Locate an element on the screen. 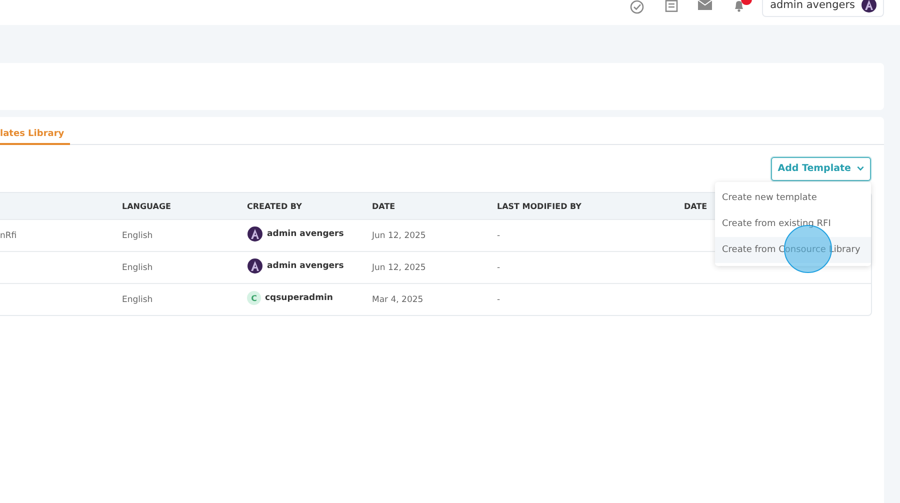  check-circle-icon is located at coordinates (637, 7).